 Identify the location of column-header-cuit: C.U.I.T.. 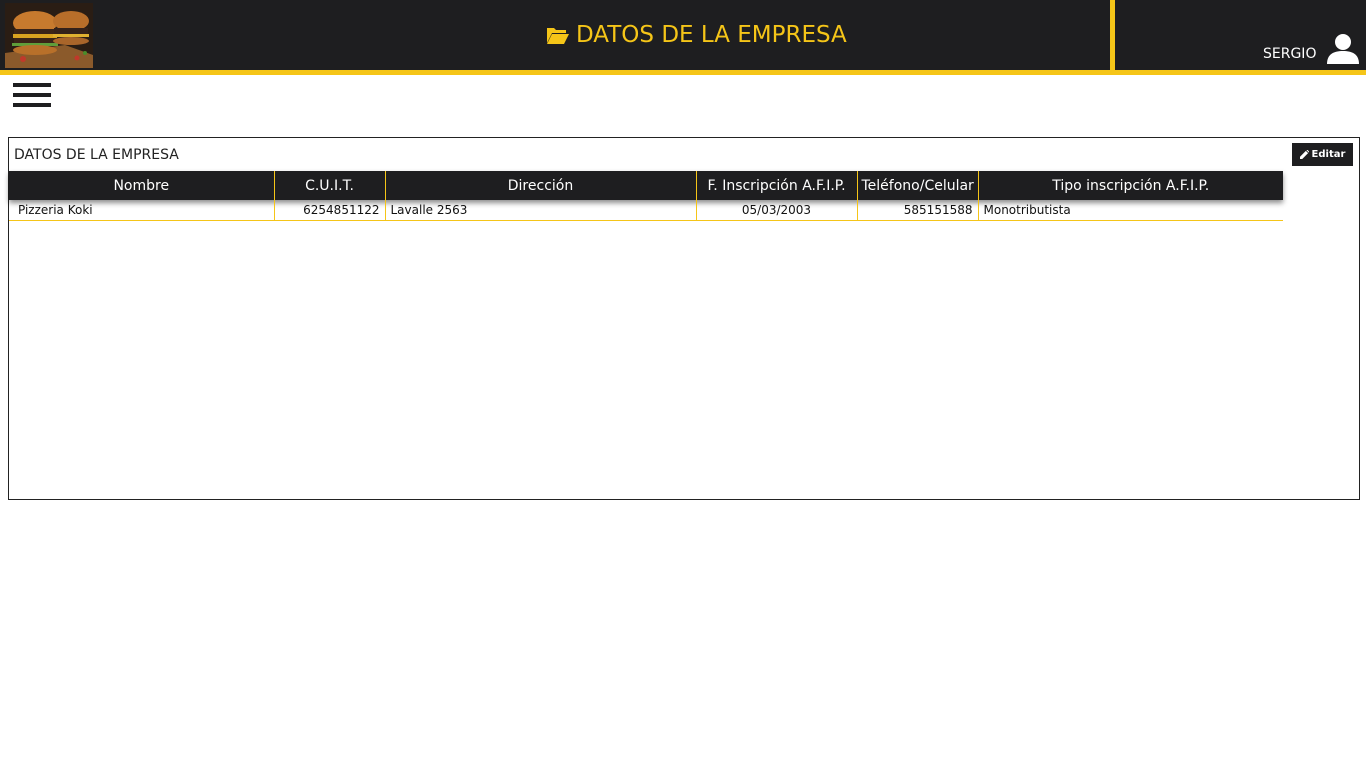
(329, 185).